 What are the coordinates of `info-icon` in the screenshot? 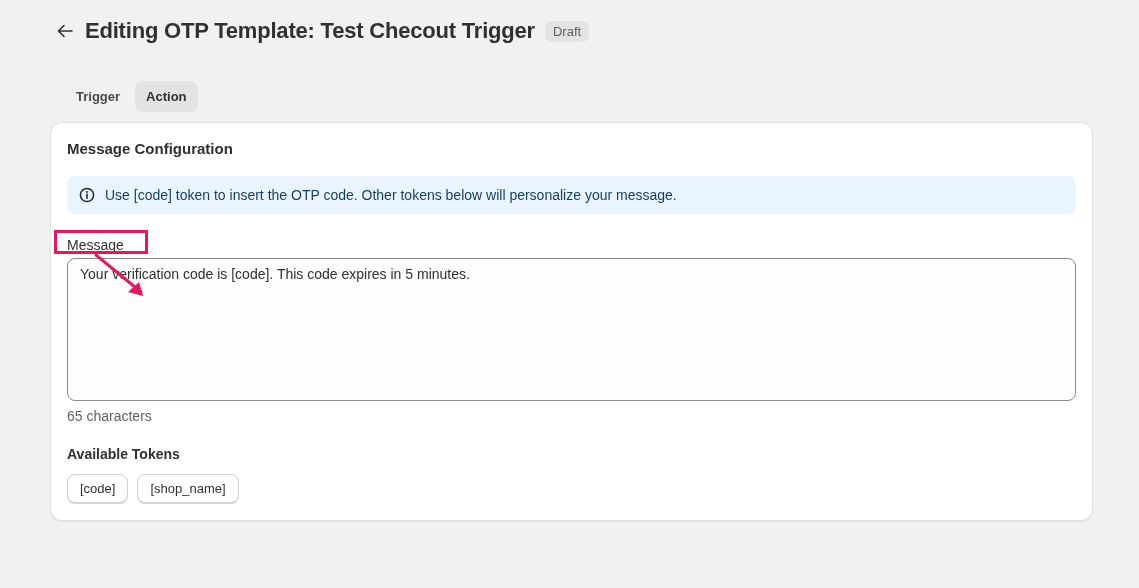 It's located at (87, 195).